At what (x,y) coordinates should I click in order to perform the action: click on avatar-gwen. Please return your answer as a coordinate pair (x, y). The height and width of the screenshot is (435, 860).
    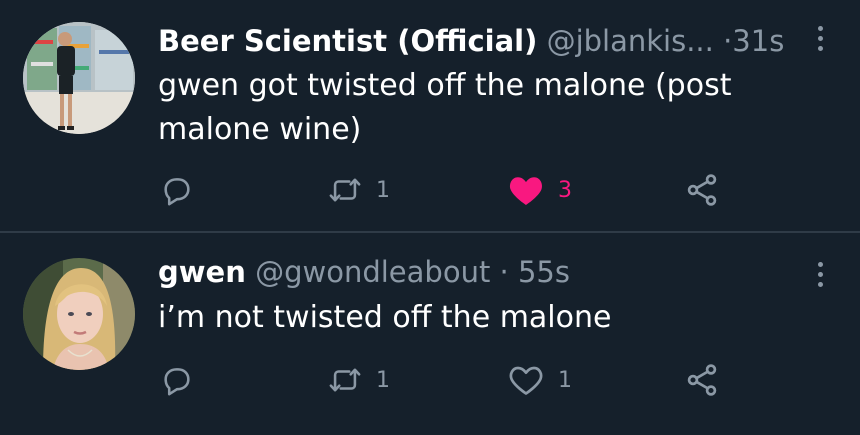
    Looking at the image, I should click on (79, 314).